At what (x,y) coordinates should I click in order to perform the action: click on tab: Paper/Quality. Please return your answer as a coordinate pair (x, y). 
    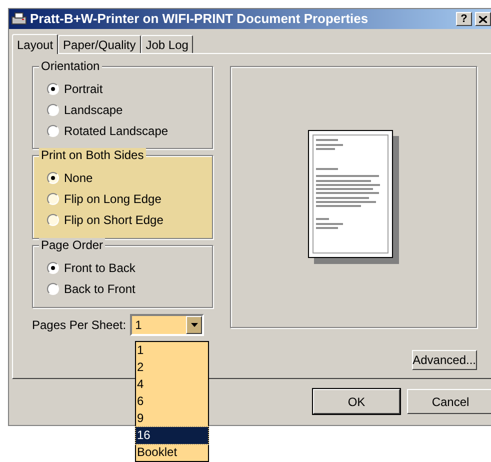
    Looking at the image, I should click on (99, 44).